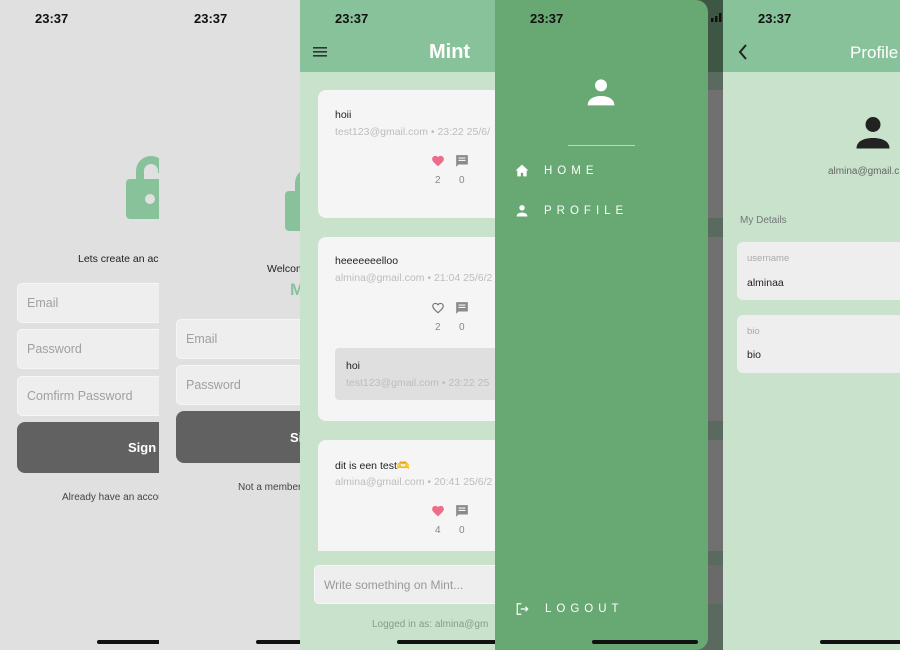  What do you see at coordinates (586, 210) in the screenshot?
I see `drawer-item-label: PROFILE` at bounding box center [586, 210].